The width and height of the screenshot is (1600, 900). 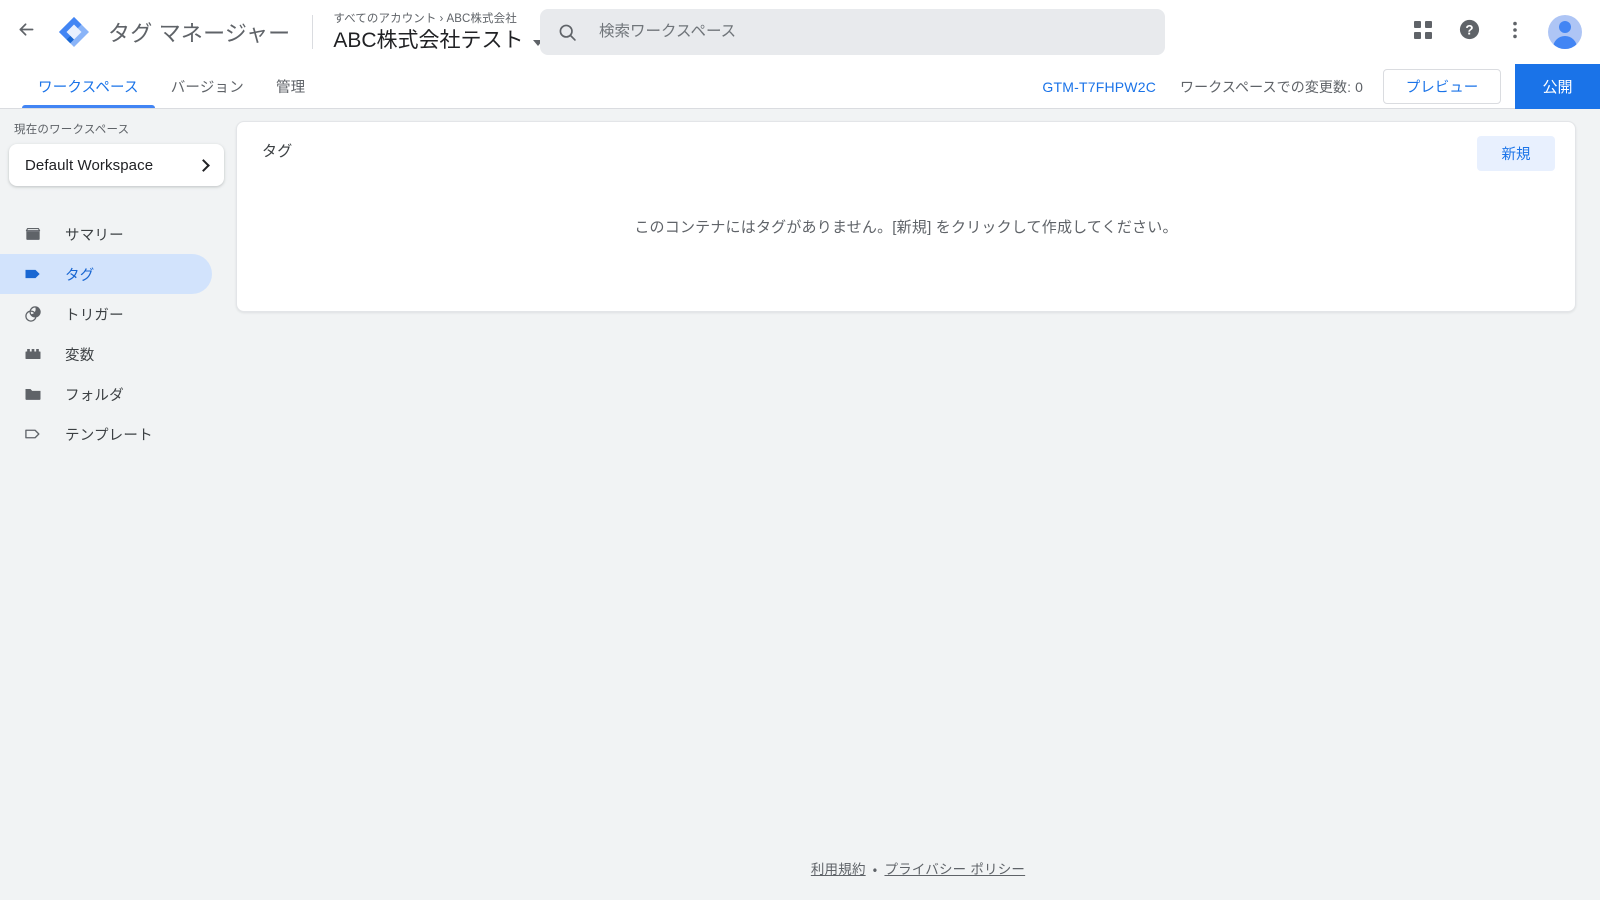 What do you see at coordinates (1442, 86) in the screenshot?
I see `preview-button: プレビュー` at bounding box center [1442, 86].